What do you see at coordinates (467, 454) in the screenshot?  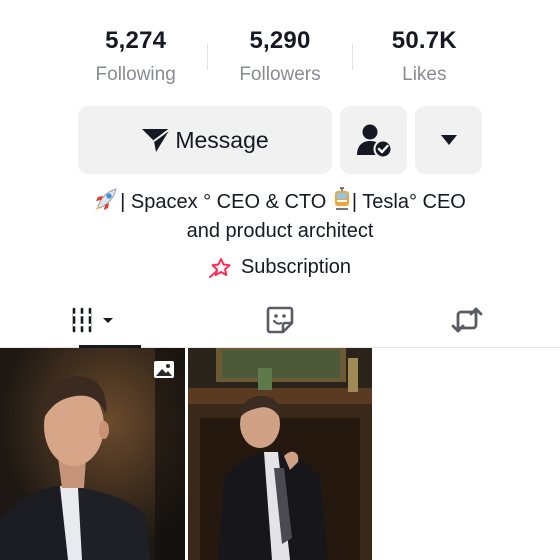 I see `empty-grid-cell` at bounding box center [467, 454].